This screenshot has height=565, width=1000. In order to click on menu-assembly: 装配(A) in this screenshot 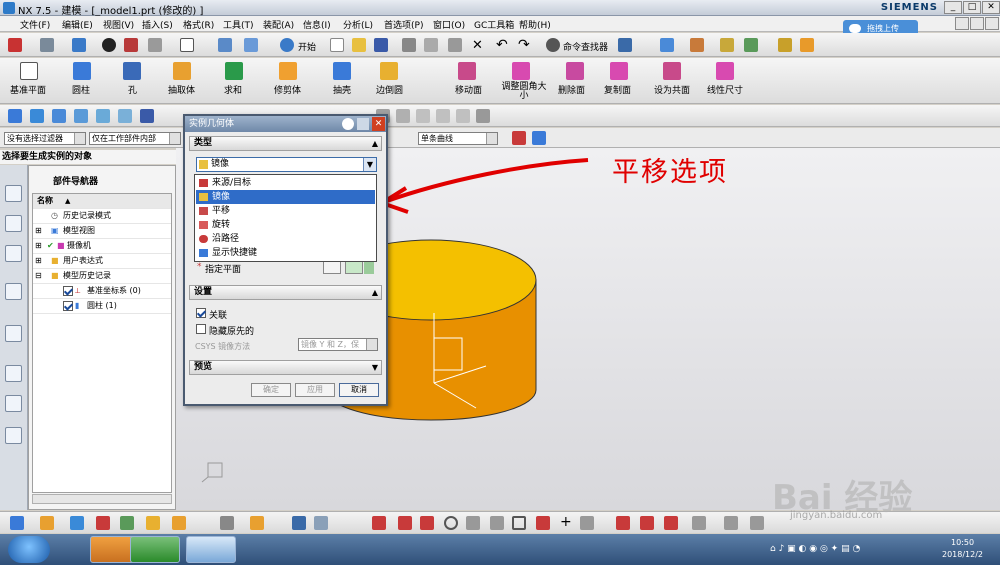, I will do `click(278, 24)`.